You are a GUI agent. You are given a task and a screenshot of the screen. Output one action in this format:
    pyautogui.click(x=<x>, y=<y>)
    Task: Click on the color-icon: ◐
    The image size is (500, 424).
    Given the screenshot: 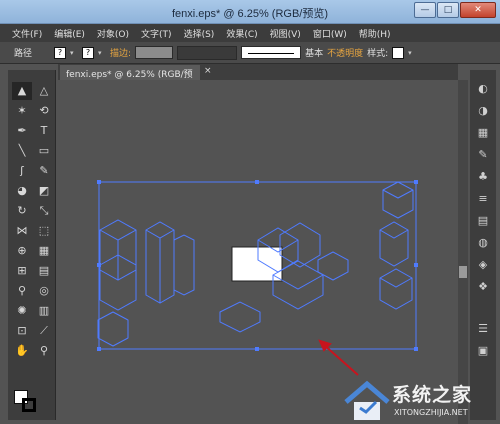 What is the action you would take?
    pyautogui.click(x=483, y=89)
    